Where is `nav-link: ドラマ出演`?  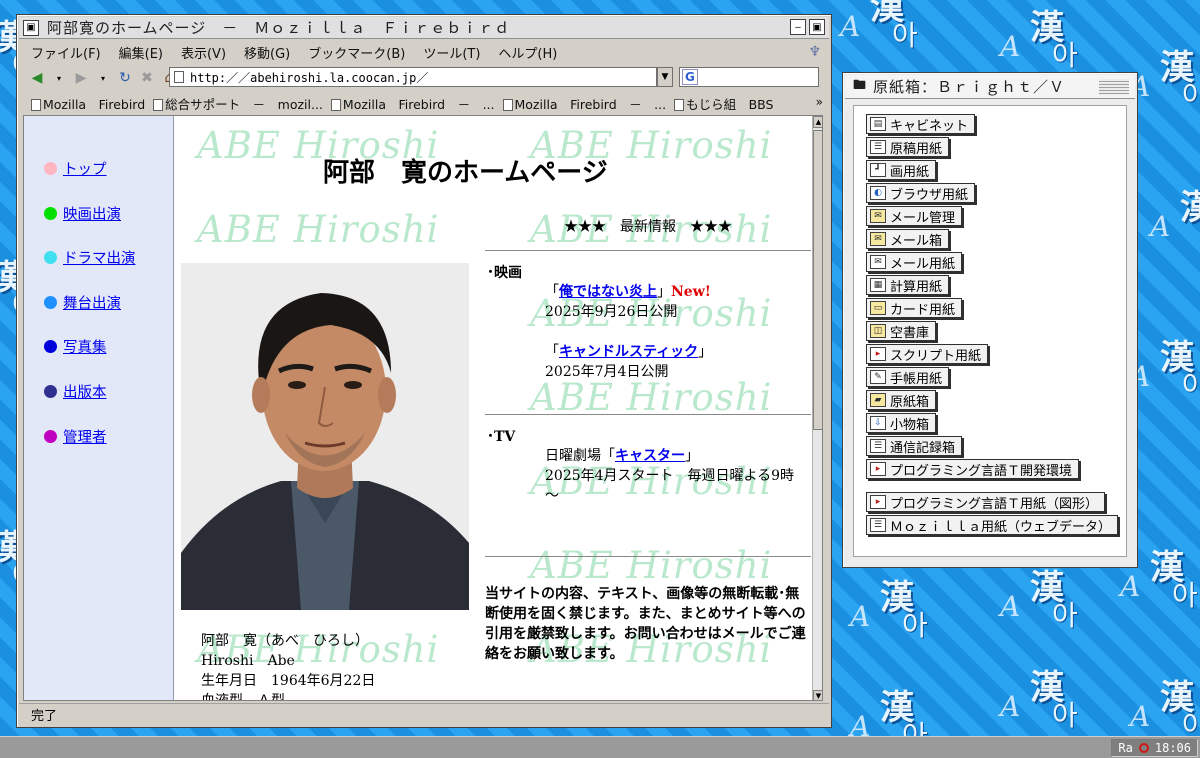 nav-link: ドラマ出演 is located at coordinates (99, 257).